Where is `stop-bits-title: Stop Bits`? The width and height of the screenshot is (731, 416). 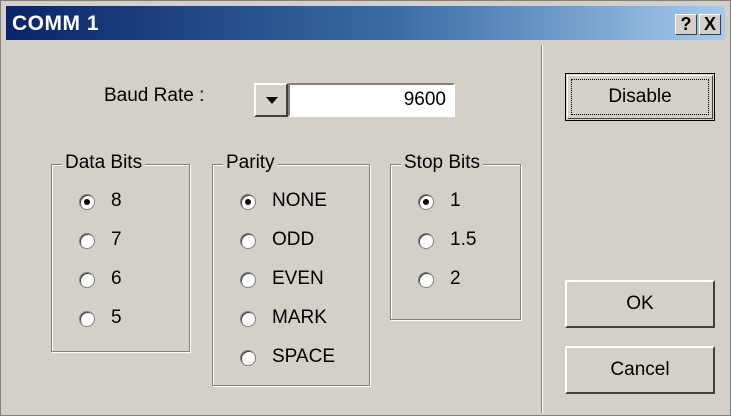 stop-bits-title: Stop Bits is located at coordinates (442, 163).